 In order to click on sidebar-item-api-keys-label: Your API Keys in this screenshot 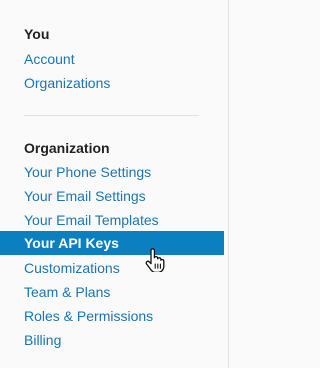, I will do `click(71, 243)`.